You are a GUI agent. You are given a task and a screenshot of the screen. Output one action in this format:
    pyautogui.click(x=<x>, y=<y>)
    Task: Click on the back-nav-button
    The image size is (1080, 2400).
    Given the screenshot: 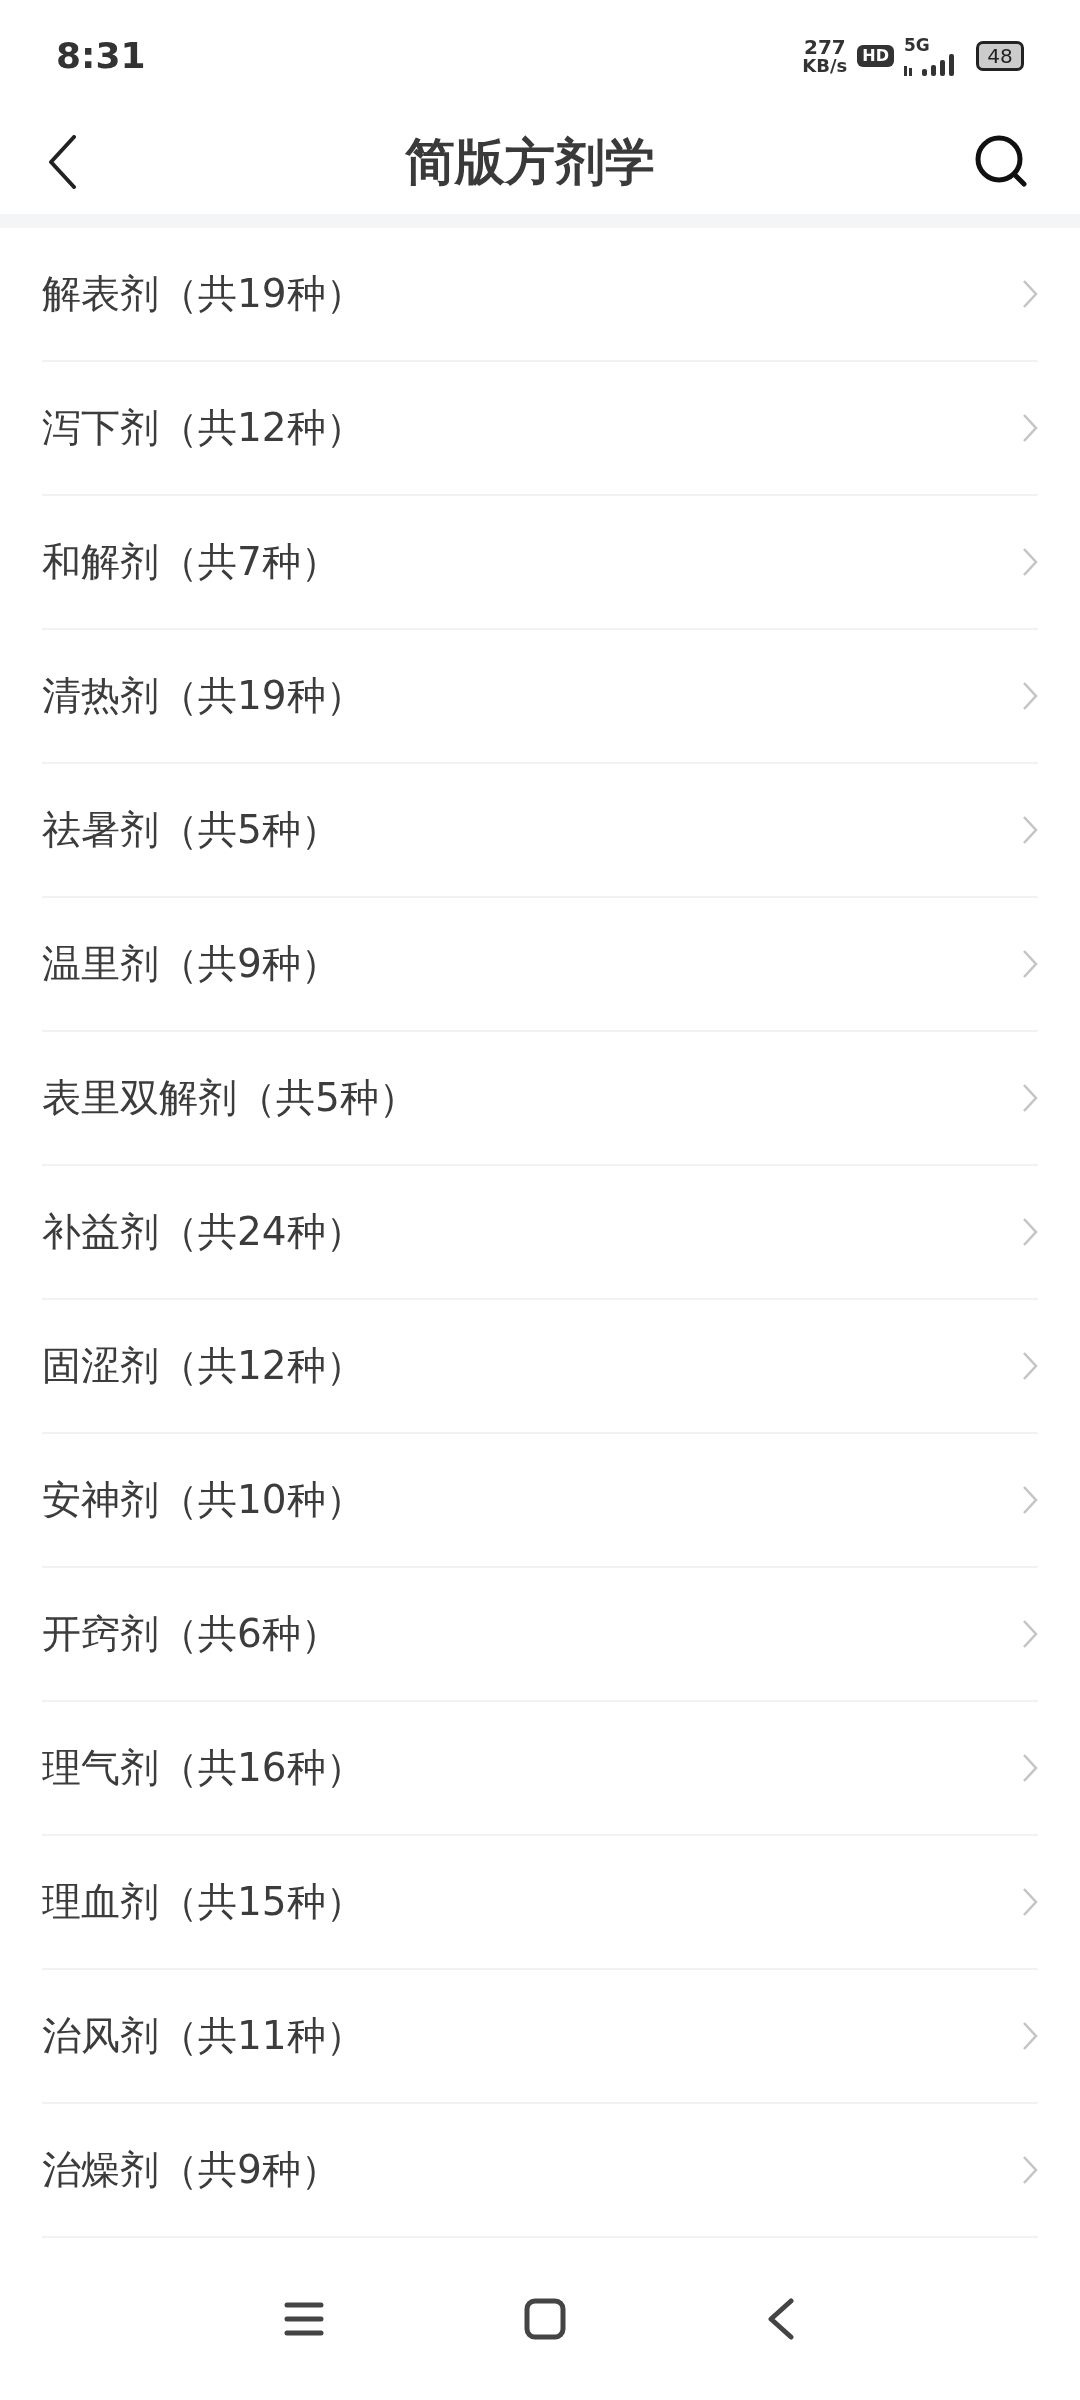 What is the action you would take?
    pyautogui.click(x=781, y=2319)
    